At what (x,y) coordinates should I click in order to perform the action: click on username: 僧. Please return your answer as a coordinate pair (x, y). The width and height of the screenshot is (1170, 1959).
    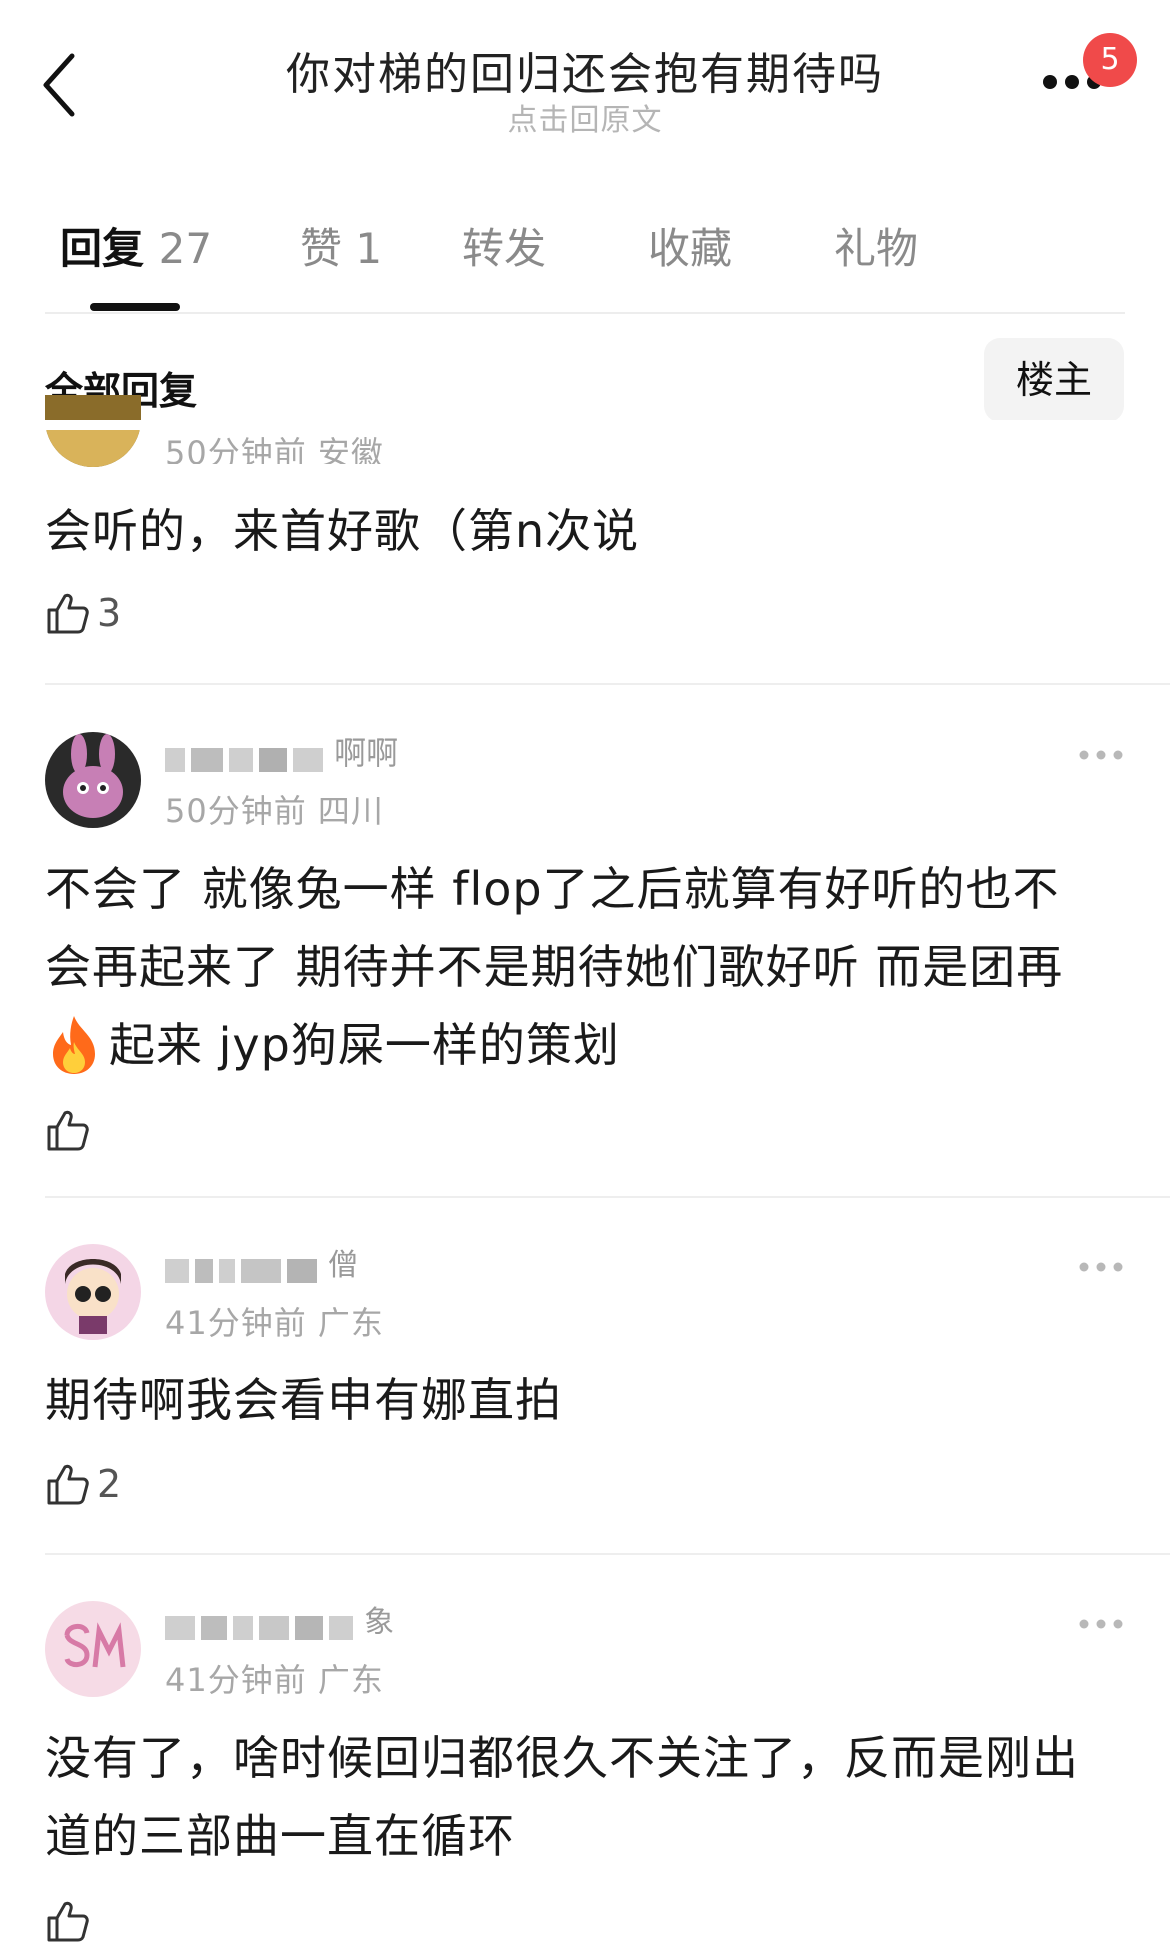
    Looking at the image, I should click on (261, 1262).